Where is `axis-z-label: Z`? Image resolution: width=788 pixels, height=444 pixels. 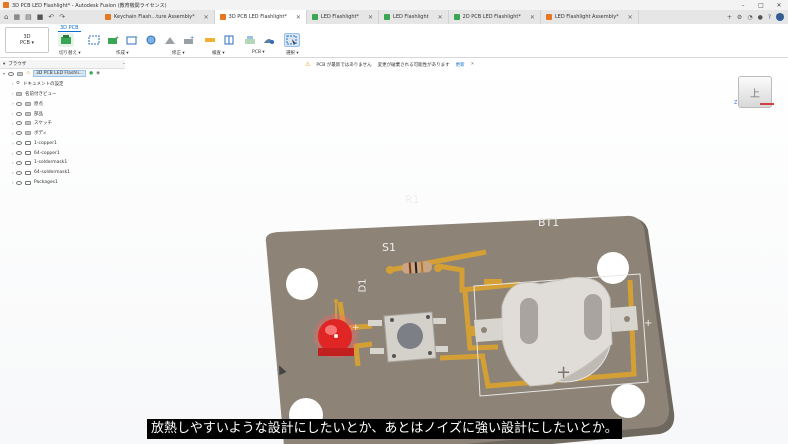 axis-z-label: Z is located at coordinates (736, 103).